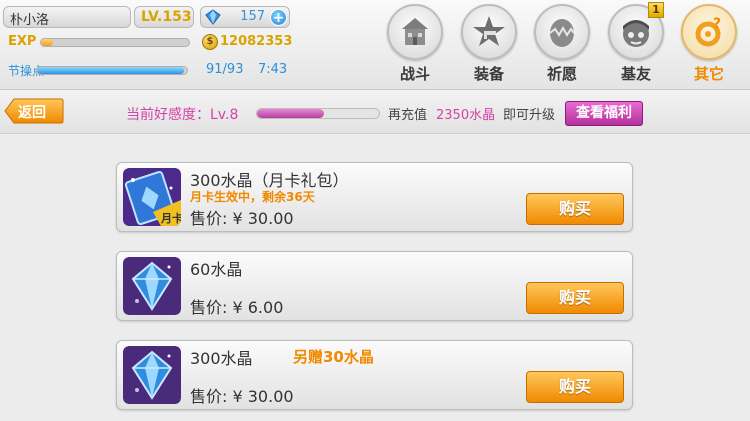 The image size is (750, 421). I want to click on back-button: 返回, so click(34, 111).